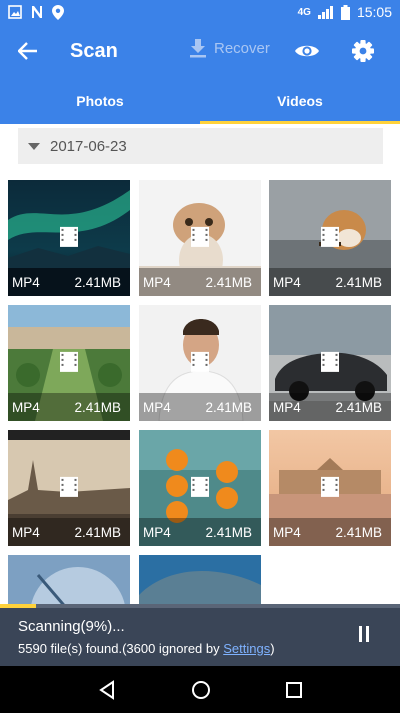  I want to click on arrow-left-icon, so click(27, 51).